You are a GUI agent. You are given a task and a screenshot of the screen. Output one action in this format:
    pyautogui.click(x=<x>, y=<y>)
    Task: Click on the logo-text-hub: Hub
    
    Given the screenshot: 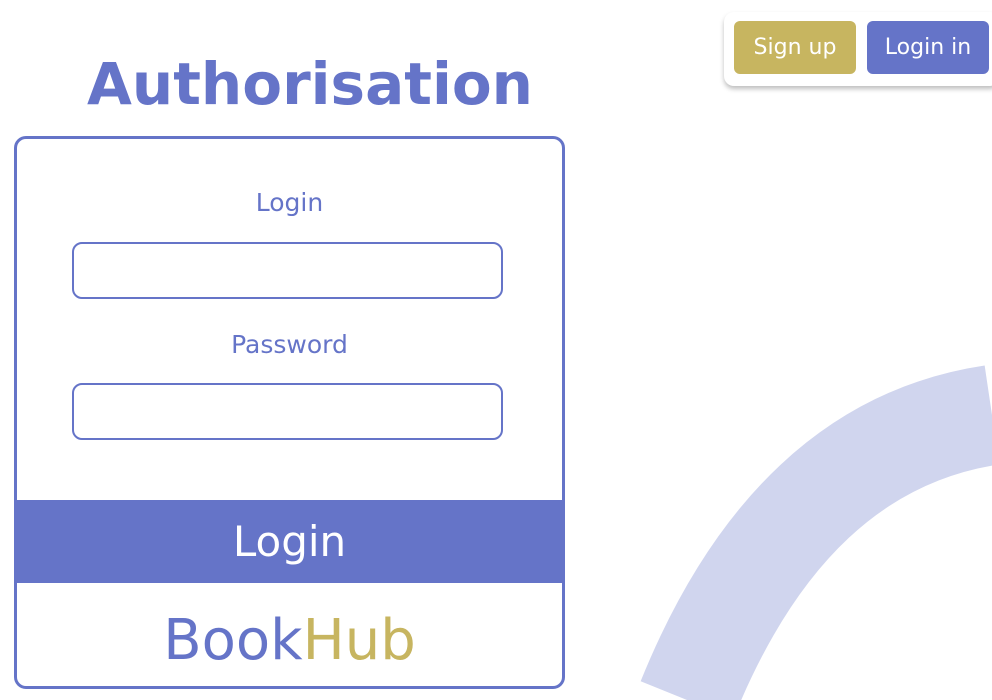 What is the action you would take?
    pyautogui.click(x=359, y=640)
    